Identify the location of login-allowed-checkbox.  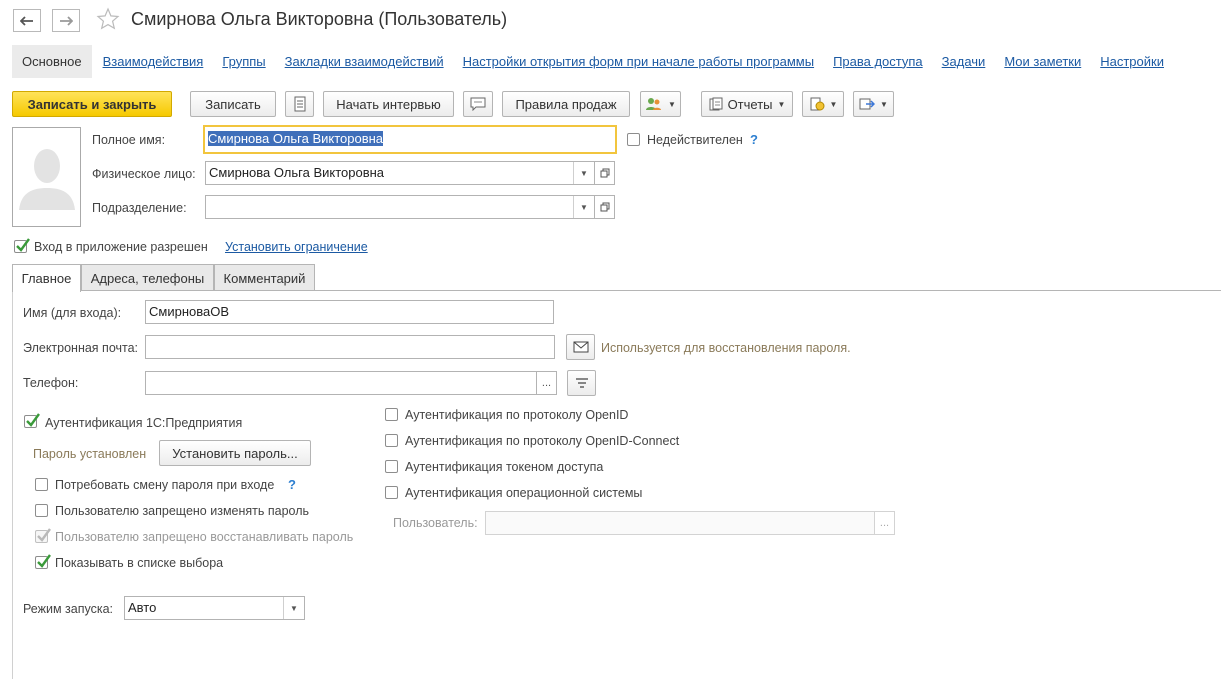
(22, 245).